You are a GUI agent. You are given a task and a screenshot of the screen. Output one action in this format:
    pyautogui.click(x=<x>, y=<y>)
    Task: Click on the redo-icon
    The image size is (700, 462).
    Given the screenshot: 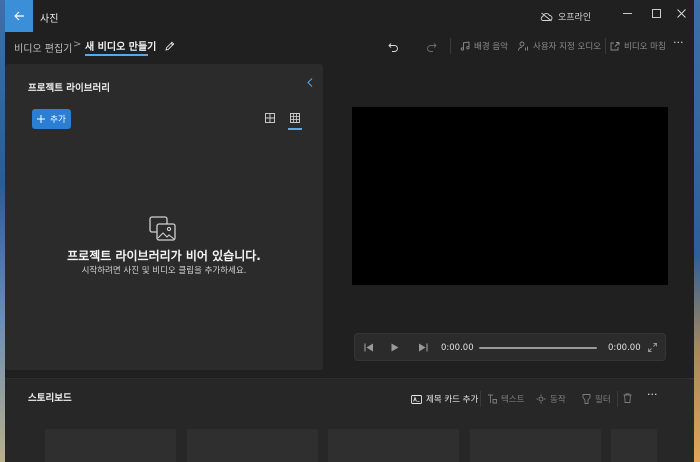 What is the action you would take?
    pyautogui.click(x=431, y=47)
    